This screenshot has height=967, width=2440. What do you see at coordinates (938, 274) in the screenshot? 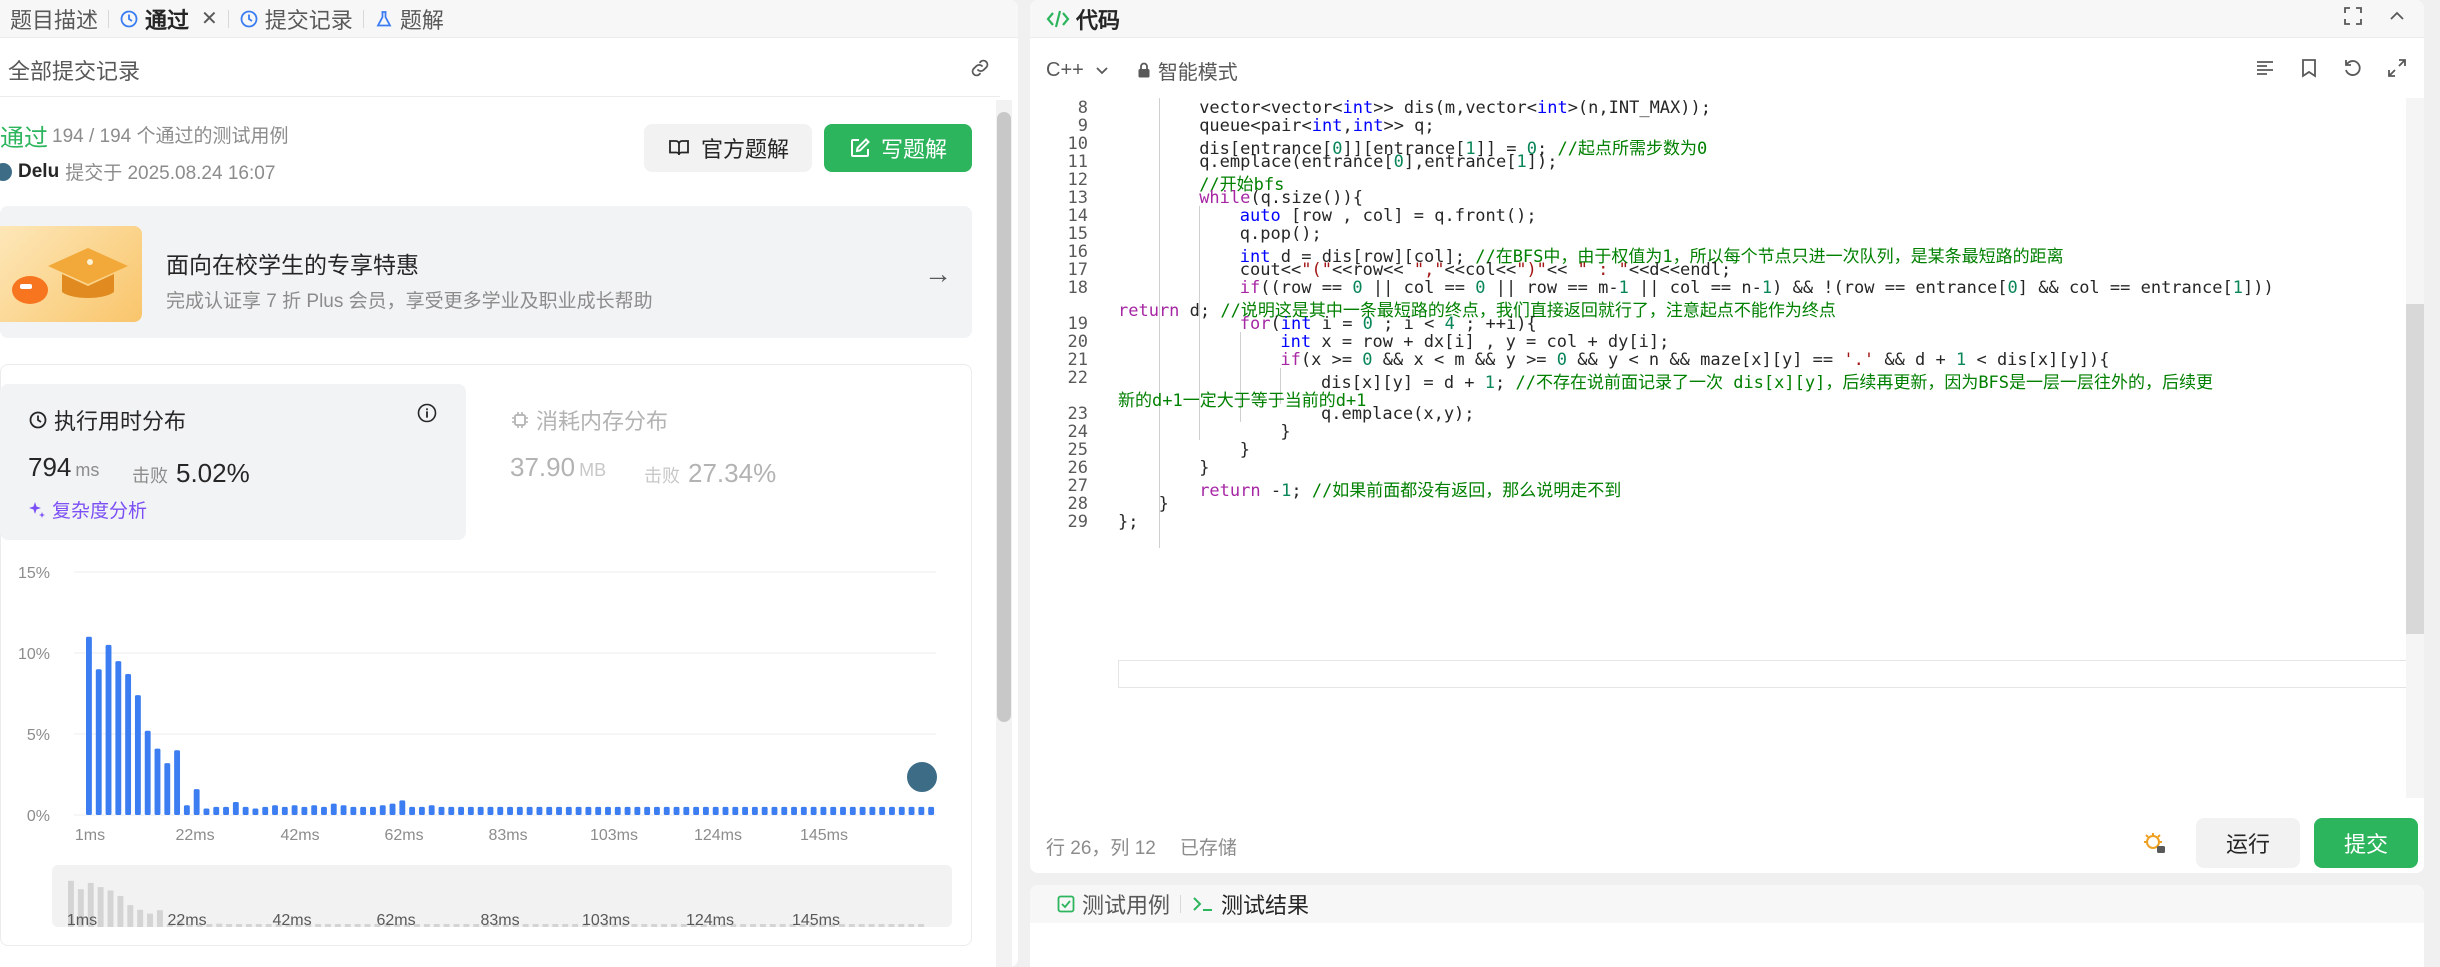
I see `arrow-right-icon: →` at bounding box center [938, 274].